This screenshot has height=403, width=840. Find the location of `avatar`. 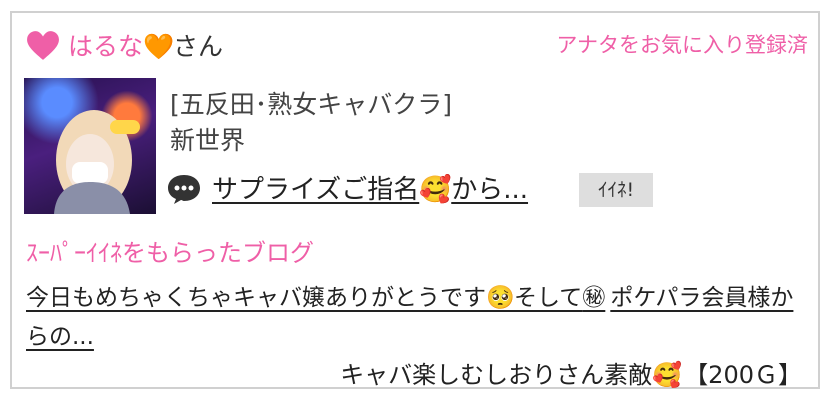

avatar is located at coordinates (90, 146).